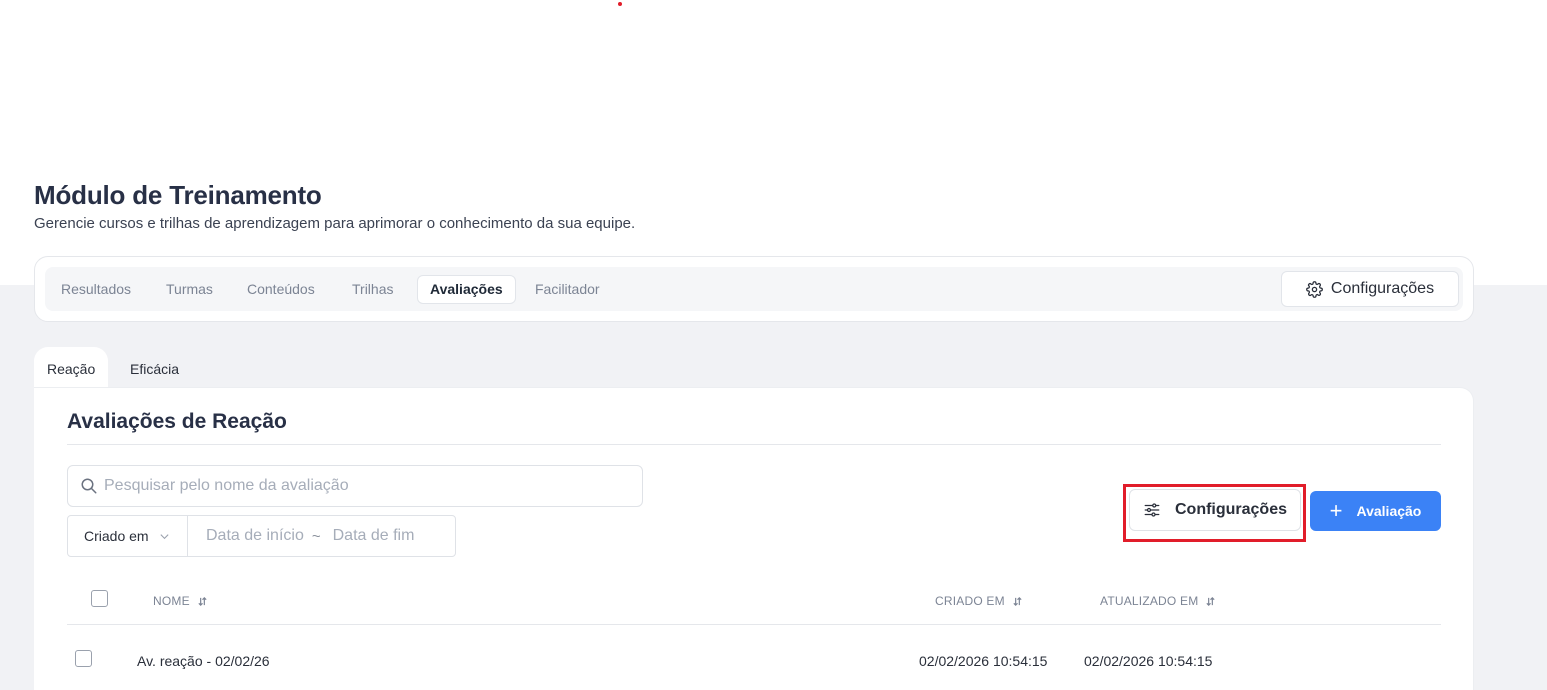  I want to click on settings-button-label: Configurações, so click(1230, 509).